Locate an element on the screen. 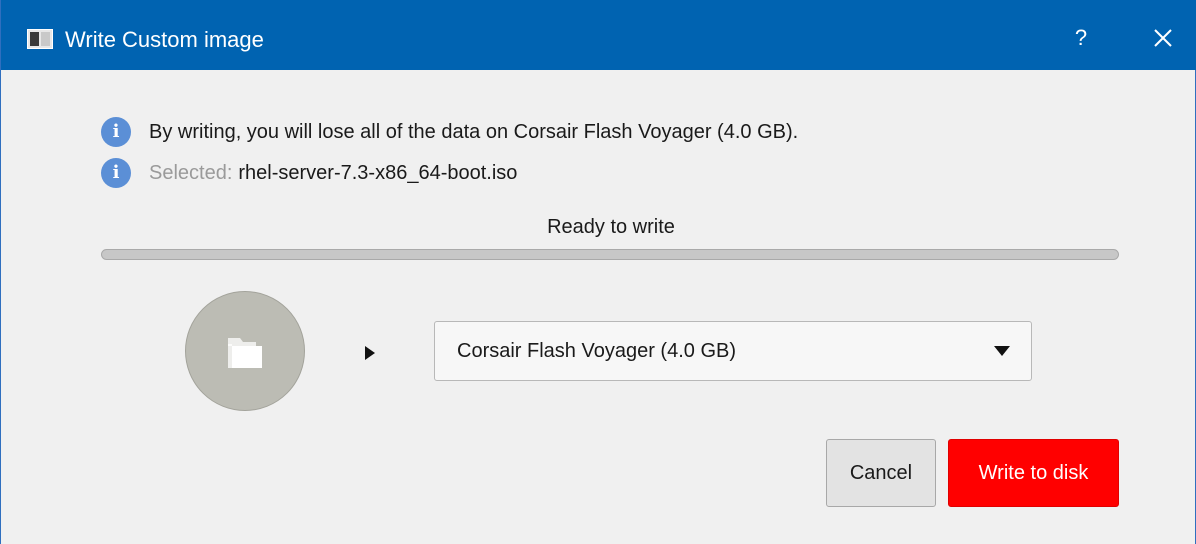 This screenshot has height=544, width=1196. selected-drive: Corsair Flash Voyager (4.0 GB) is located at coordinates (596, 351).